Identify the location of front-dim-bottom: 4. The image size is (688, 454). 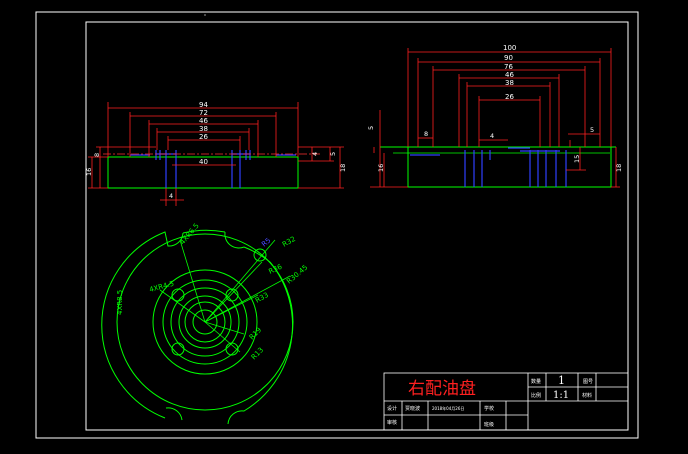
(171, 196).